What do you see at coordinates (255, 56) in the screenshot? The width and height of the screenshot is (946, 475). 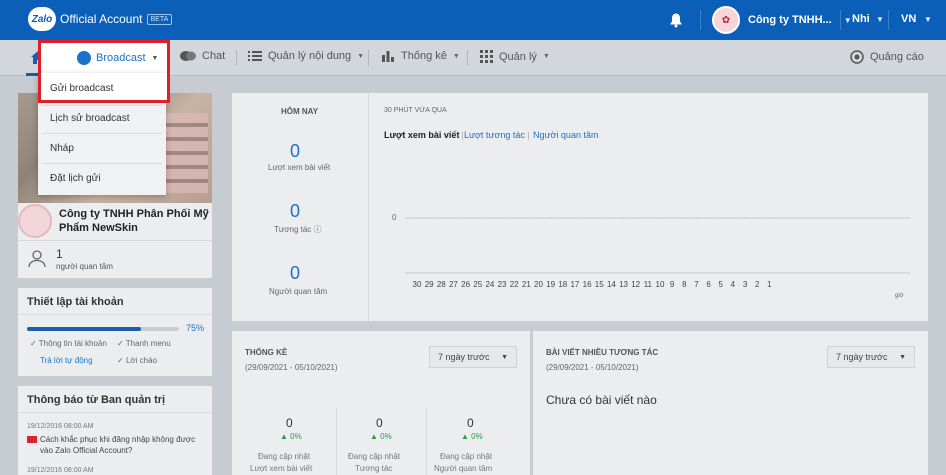 I see `list-icon` at bounding box center [255, 56].